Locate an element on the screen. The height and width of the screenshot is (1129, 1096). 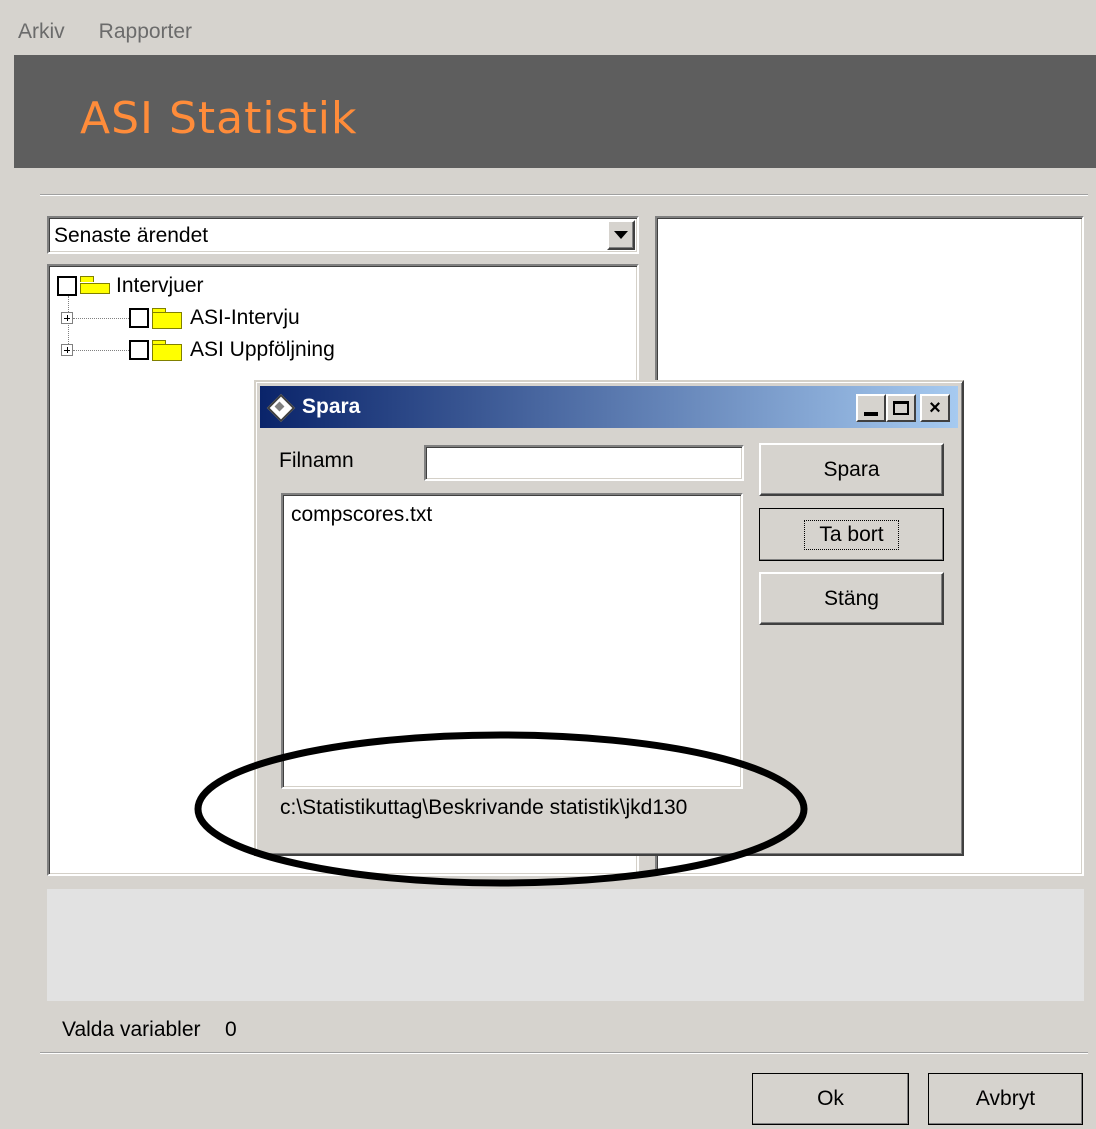
tree-item-label: ASI-Intervju is located at coordinates (245, 317).